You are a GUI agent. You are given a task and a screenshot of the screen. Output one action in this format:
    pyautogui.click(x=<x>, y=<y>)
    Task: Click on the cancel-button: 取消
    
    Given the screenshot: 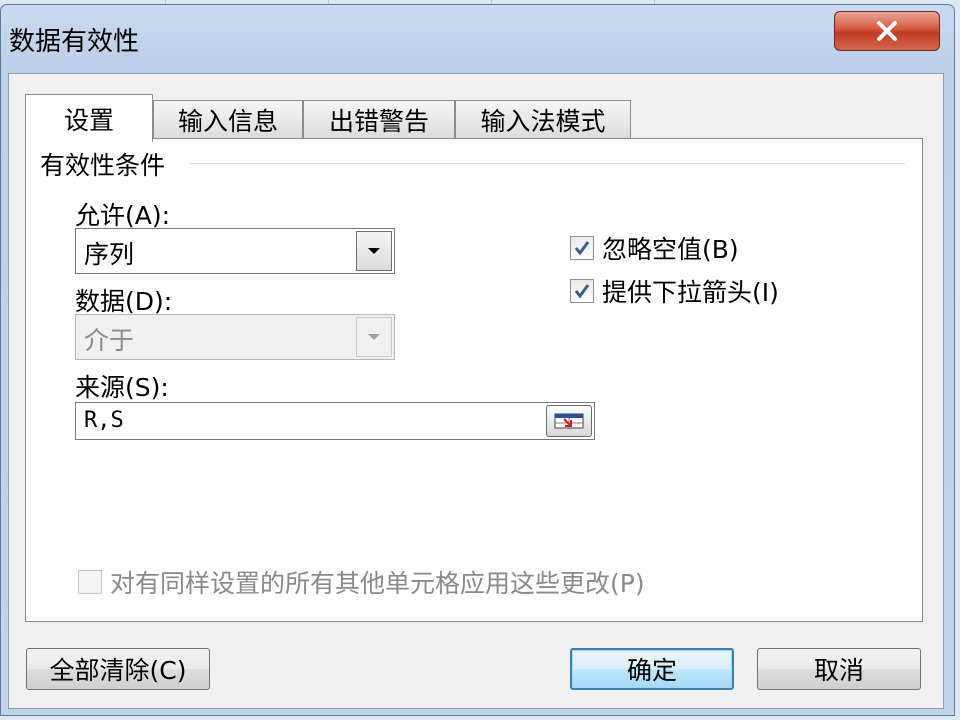 What is the action you would take?
    pyautogui.click(x=839, y=669)
    